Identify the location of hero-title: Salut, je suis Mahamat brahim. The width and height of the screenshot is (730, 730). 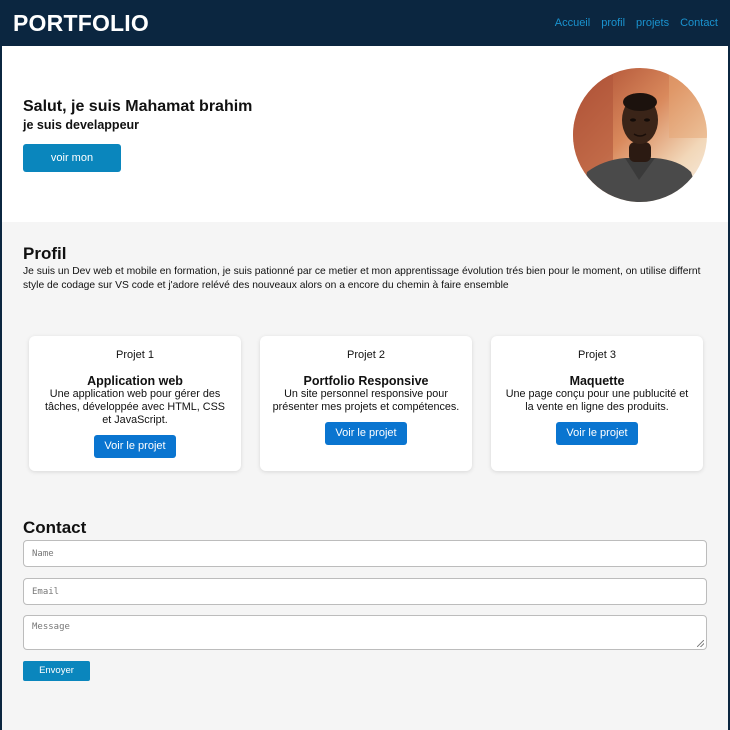
(138, 106).